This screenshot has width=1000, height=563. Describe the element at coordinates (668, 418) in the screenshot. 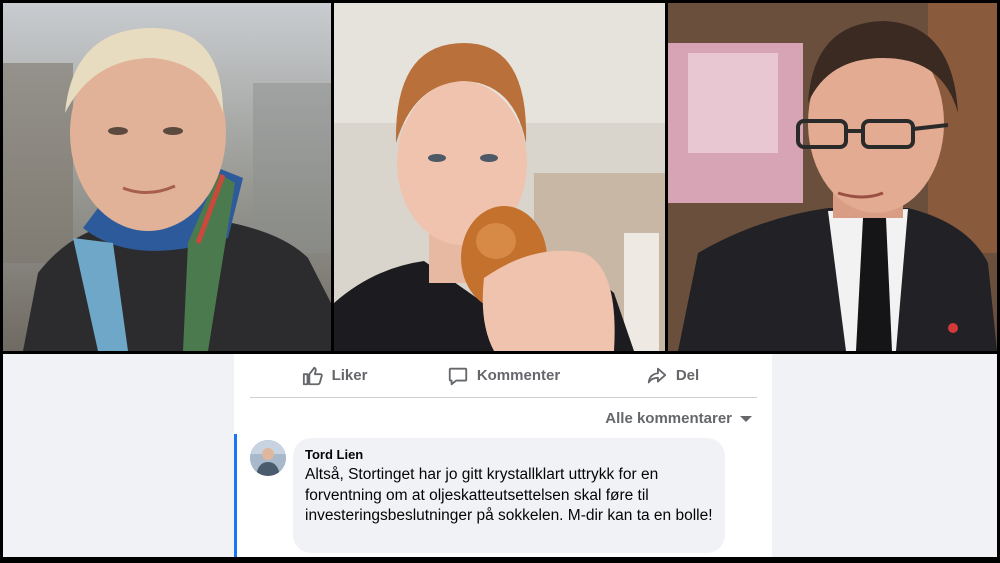

I see `all-comments-label: Alle kommentarer` at that location.